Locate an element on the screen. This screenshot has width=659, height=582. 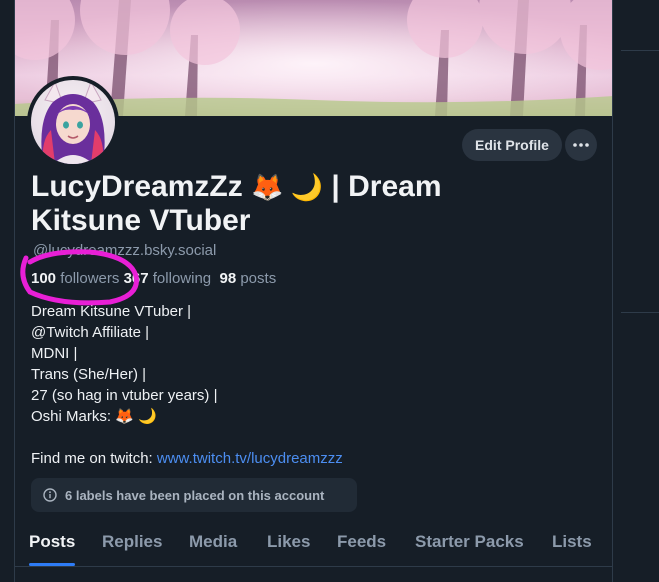
followers-count: 100 is located at coordinates (44, 278).